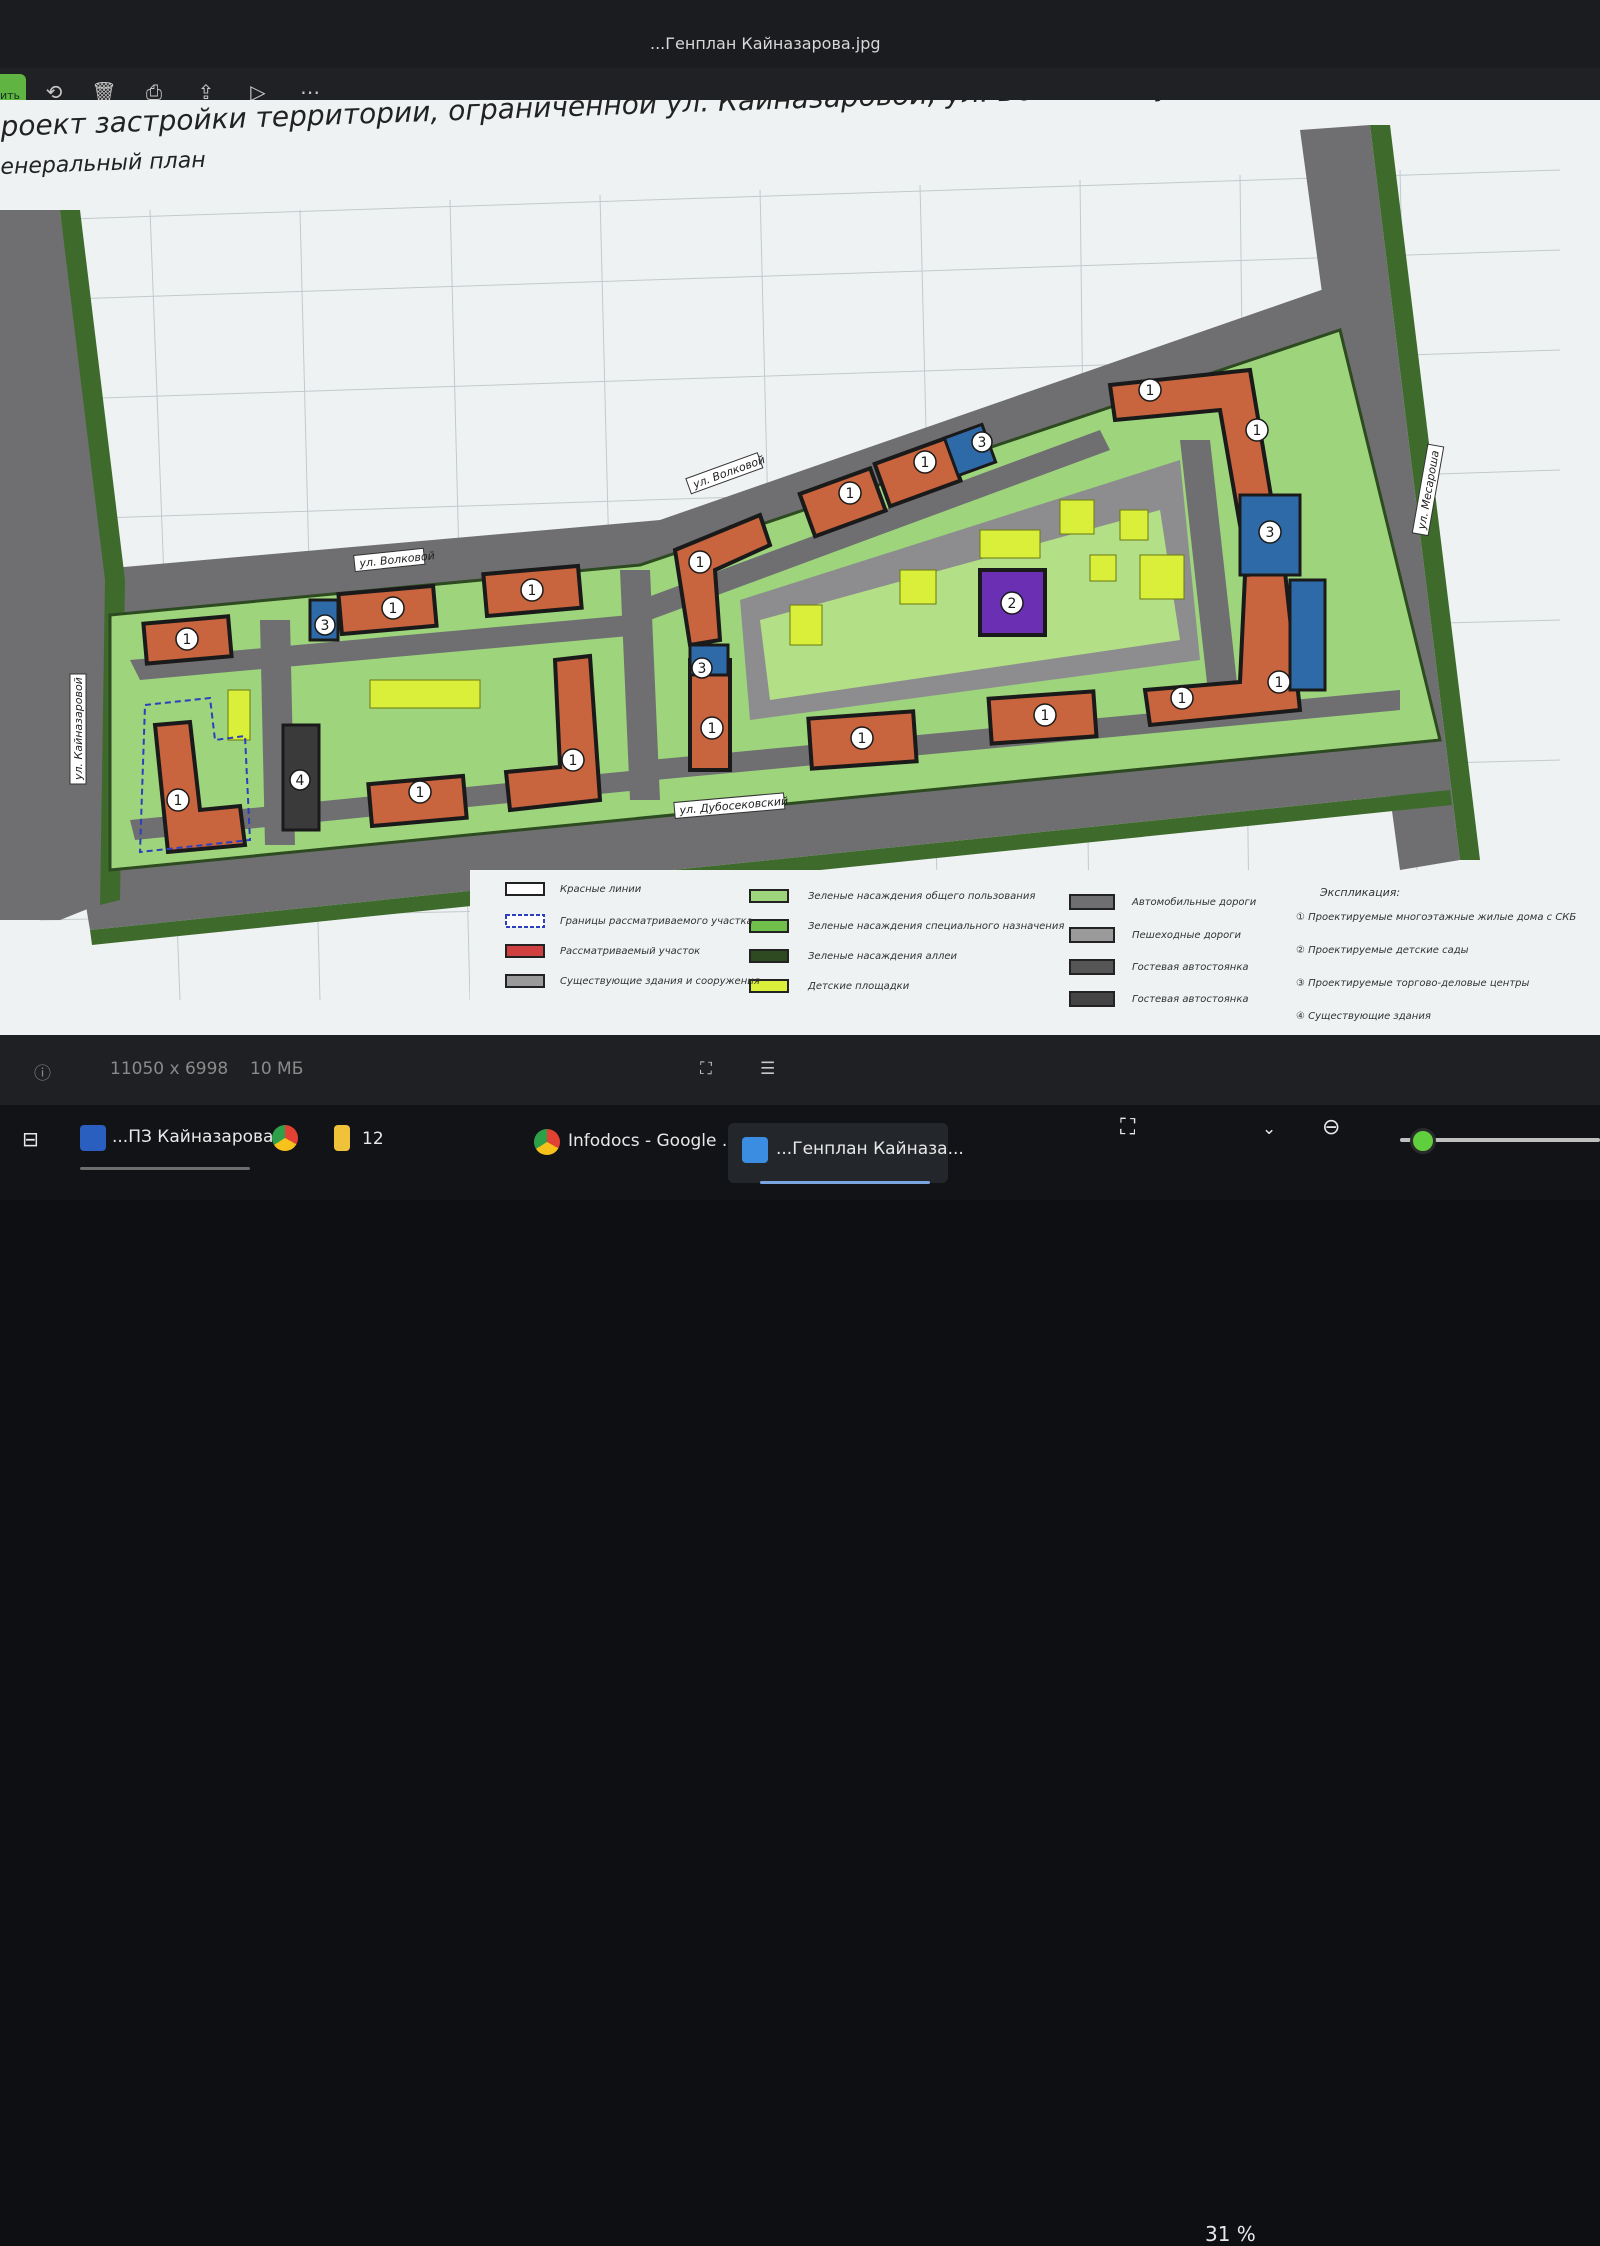 This screenshot has width=1600, height=2246. I want to click on zoom-dropdown-icon: ⌄, so click(1269, 1129).